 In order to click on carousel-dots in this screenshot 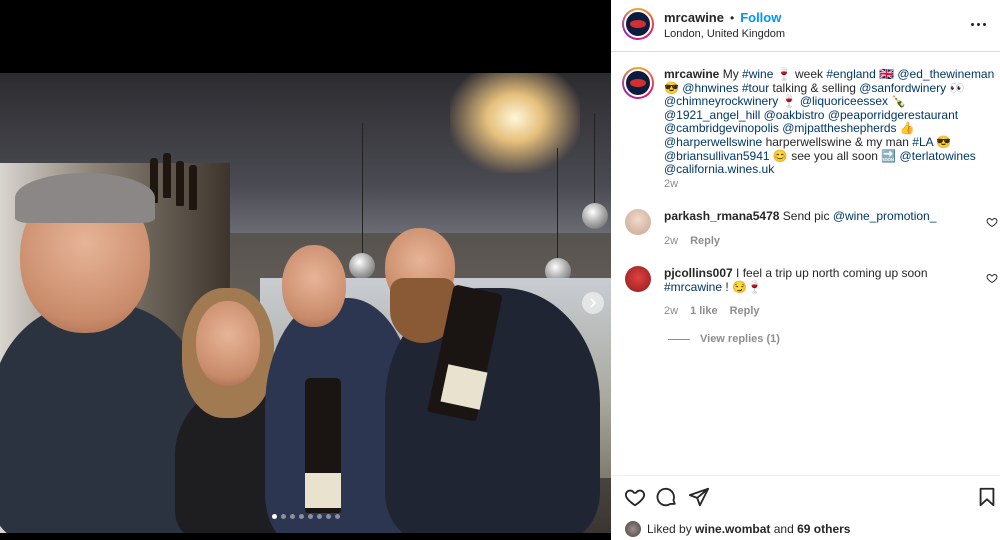, I will do `click(305, 516)`.